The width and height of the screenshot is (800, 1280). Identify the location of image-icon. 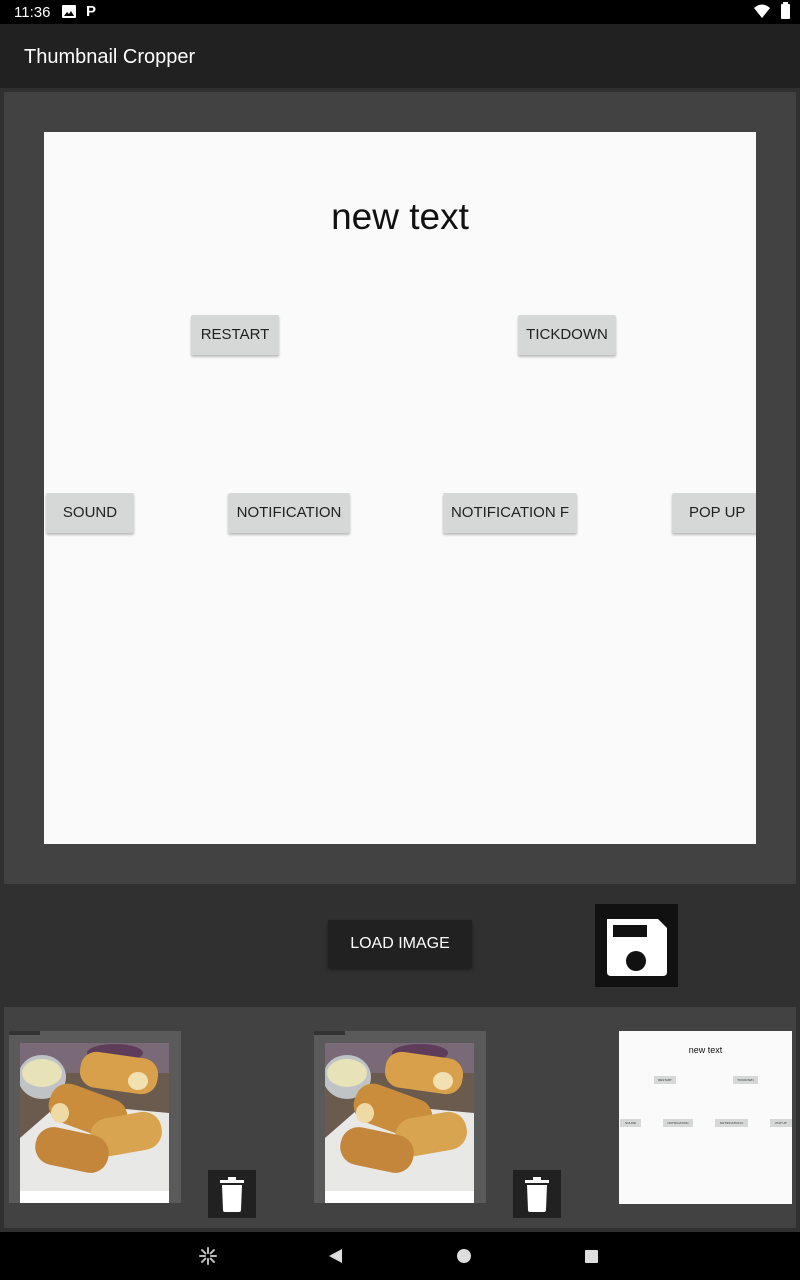
(69, 11).